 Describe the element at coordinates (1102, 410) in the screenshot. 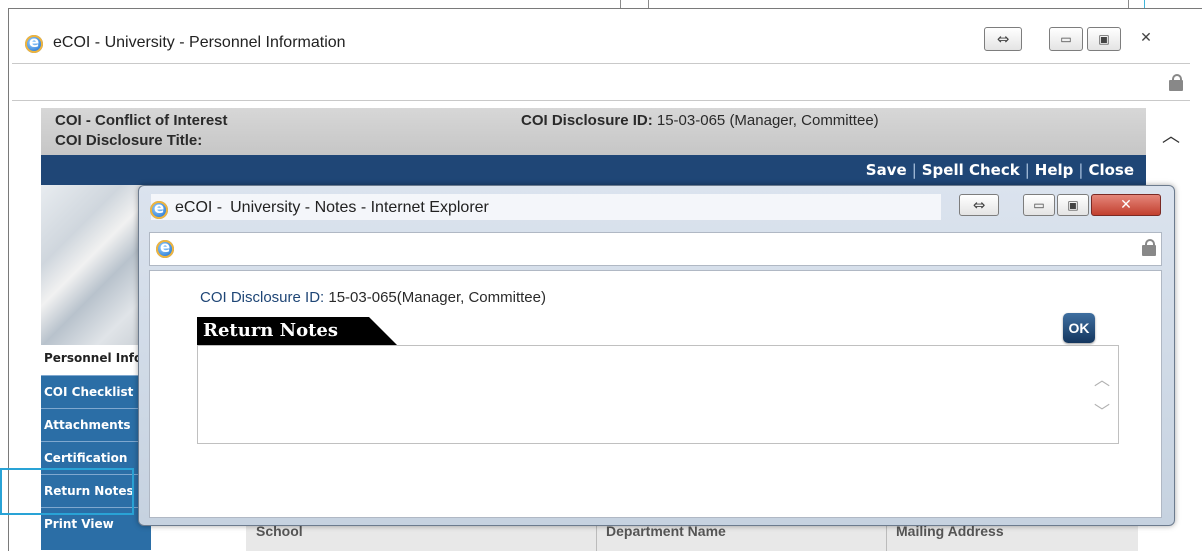

I see `scroll-down-icon: ﹀` at that location.